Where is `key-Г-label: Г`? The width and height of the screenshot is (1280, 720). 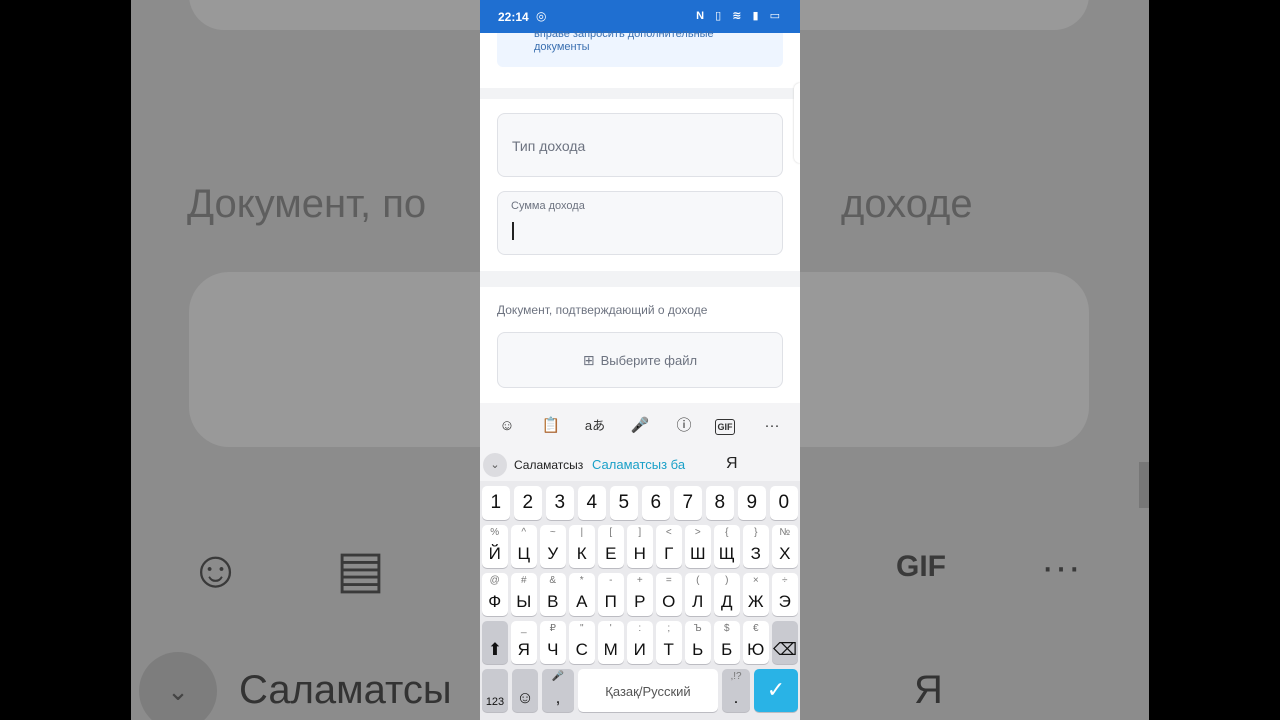 key-Г-label: Г is located at coordinates (669, 553).